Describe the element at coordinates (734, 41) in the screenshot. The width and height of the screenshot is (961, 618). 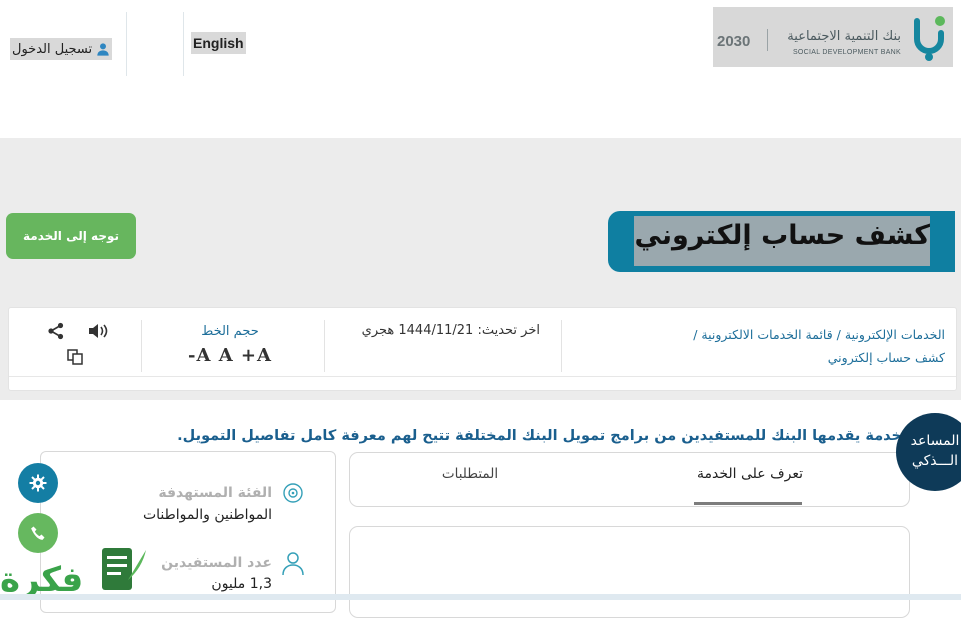
I see `vision-2030-logo: 2030` at that location.